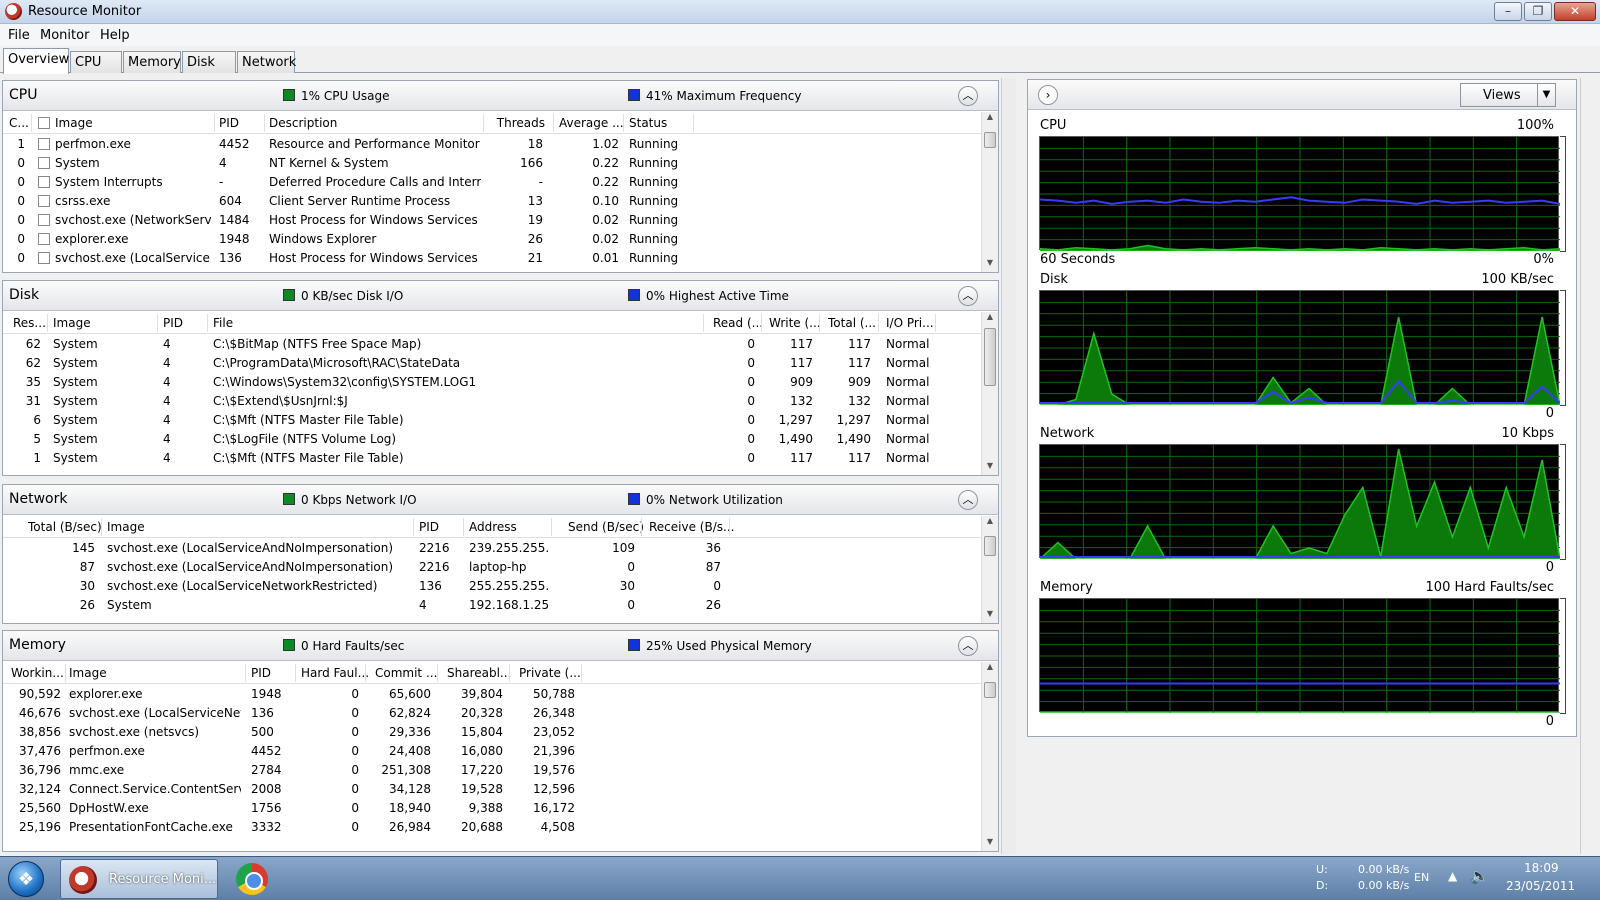 This screenshot has height=900, width=1600. What do you see at coordinates (355, 789) in the screenshot?
I see `table-cell: 0` at bounding box center [355, 789].